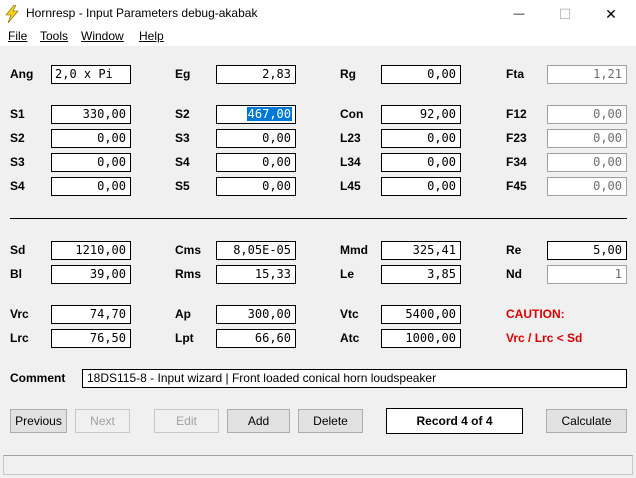 This screenshot has width=636, height=478. I want to click on label-le: Le, so click(347, 274).